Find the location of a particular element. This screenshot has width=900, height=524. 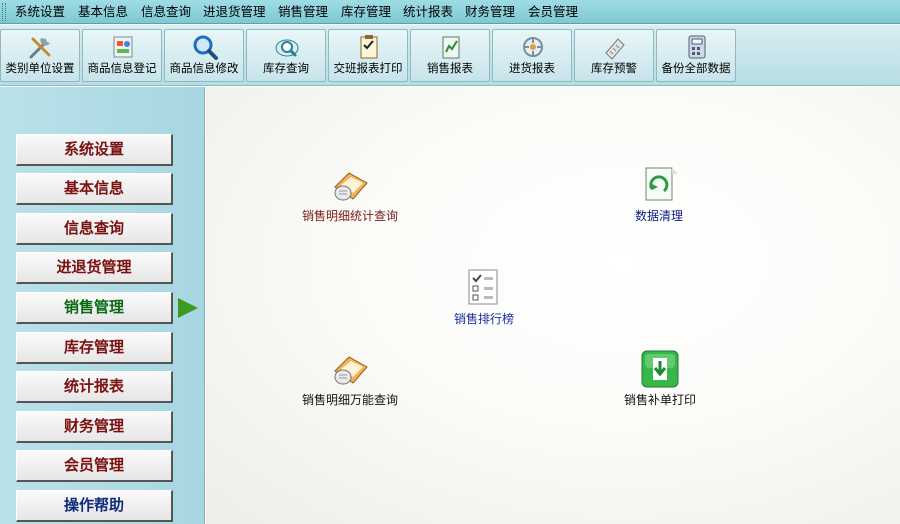

toolbar-category-unit-button: 类别单位设置 is located at coordinates (40, 55).